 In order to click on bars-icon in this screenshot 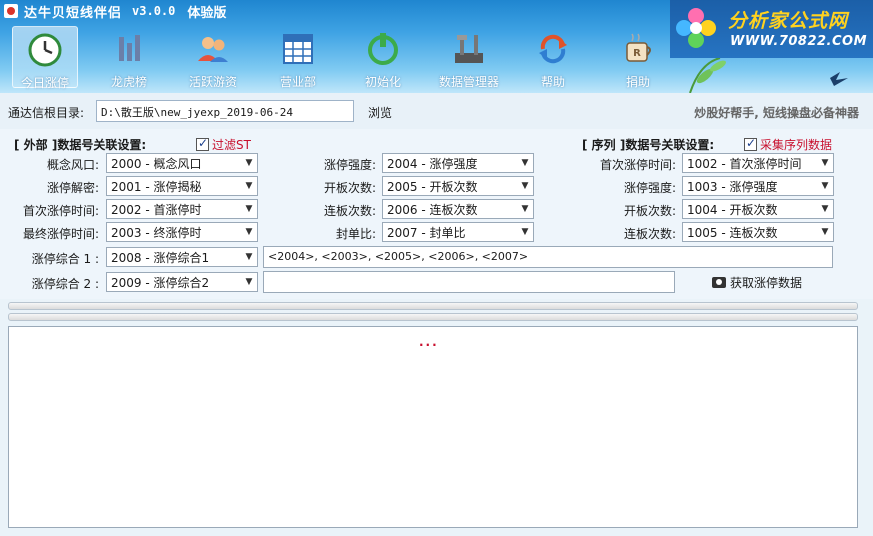, I will do `click(129, 48)`.